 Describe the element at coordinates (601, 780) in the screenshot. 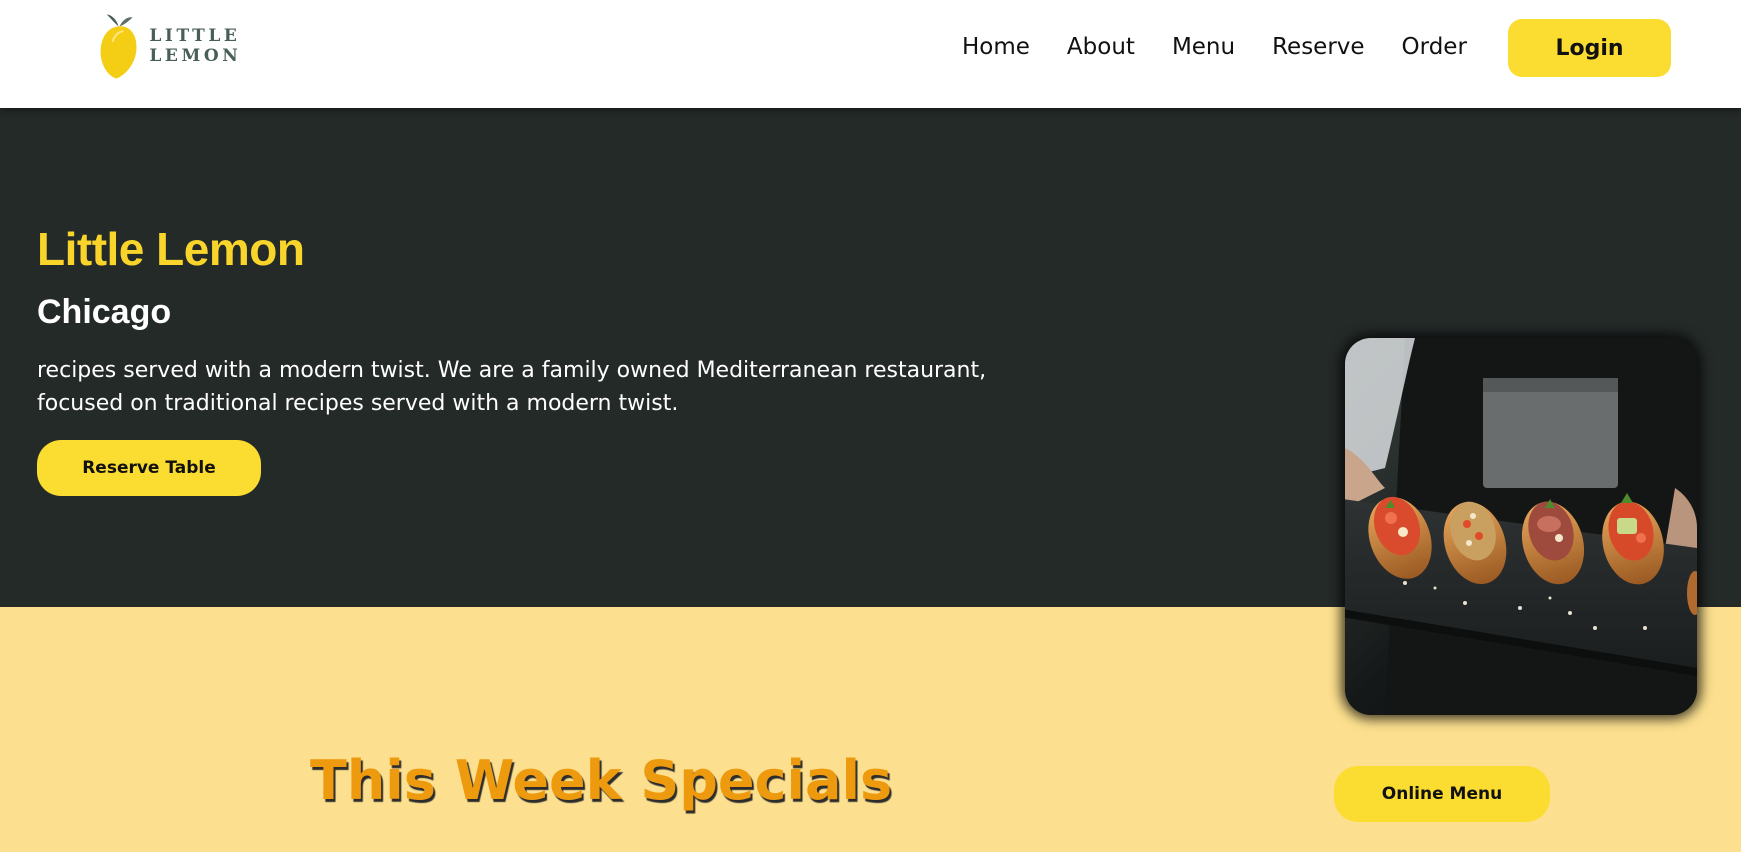

I see `specials-title: This Week Specials` at that location.